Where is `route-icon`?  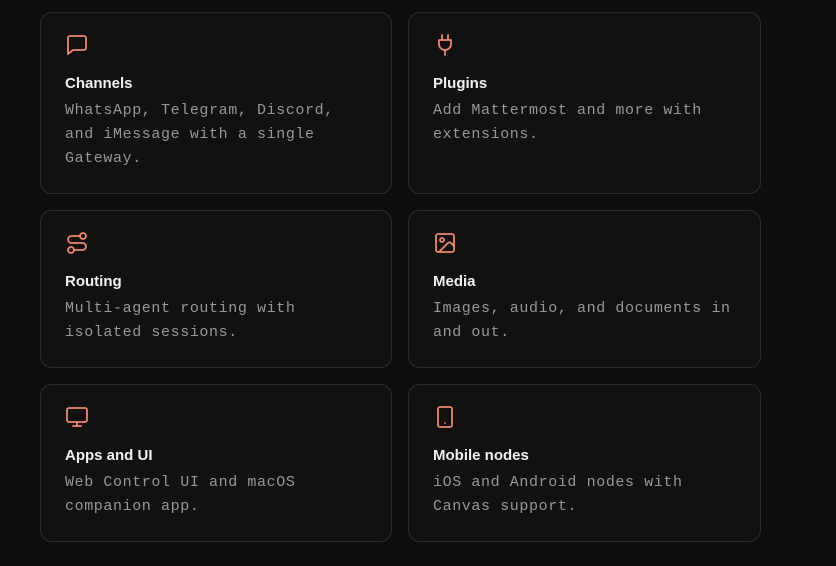
route-icon is located at coordinates (77, 243).